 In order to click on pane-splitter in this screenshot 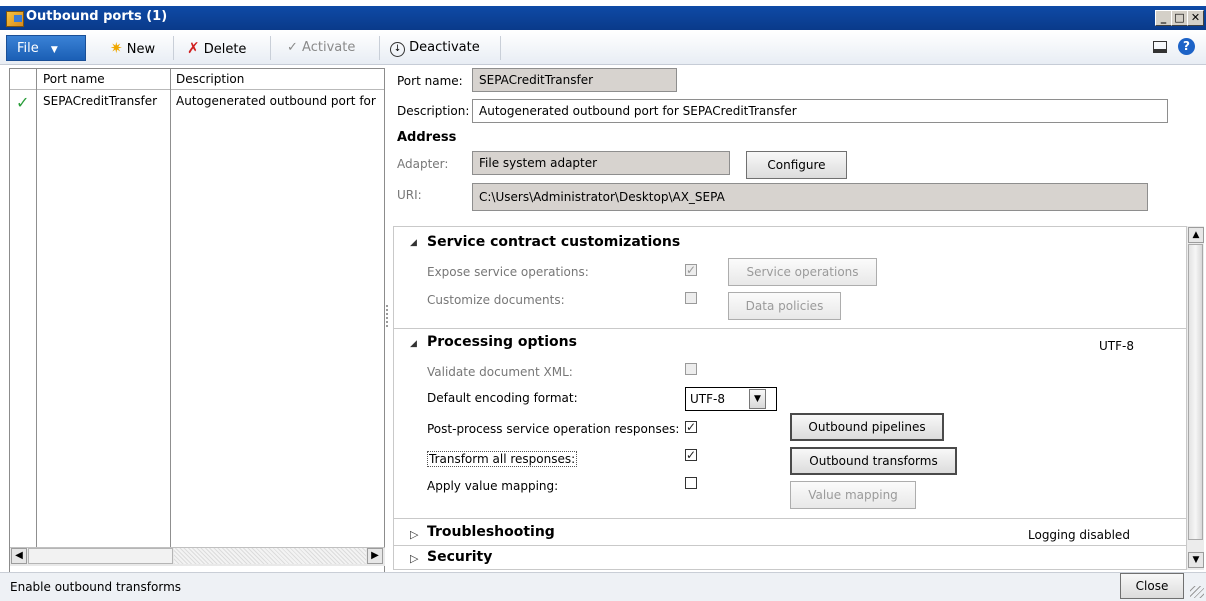, I will do `click(388, 316)`.